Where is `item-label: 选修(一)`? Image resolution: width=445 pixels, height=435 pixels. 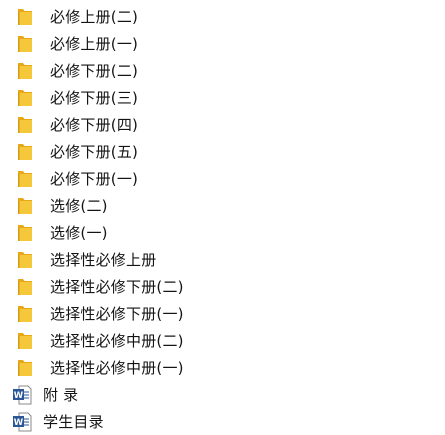 item-label: 选修(一) is located at coordinates (79, 232).